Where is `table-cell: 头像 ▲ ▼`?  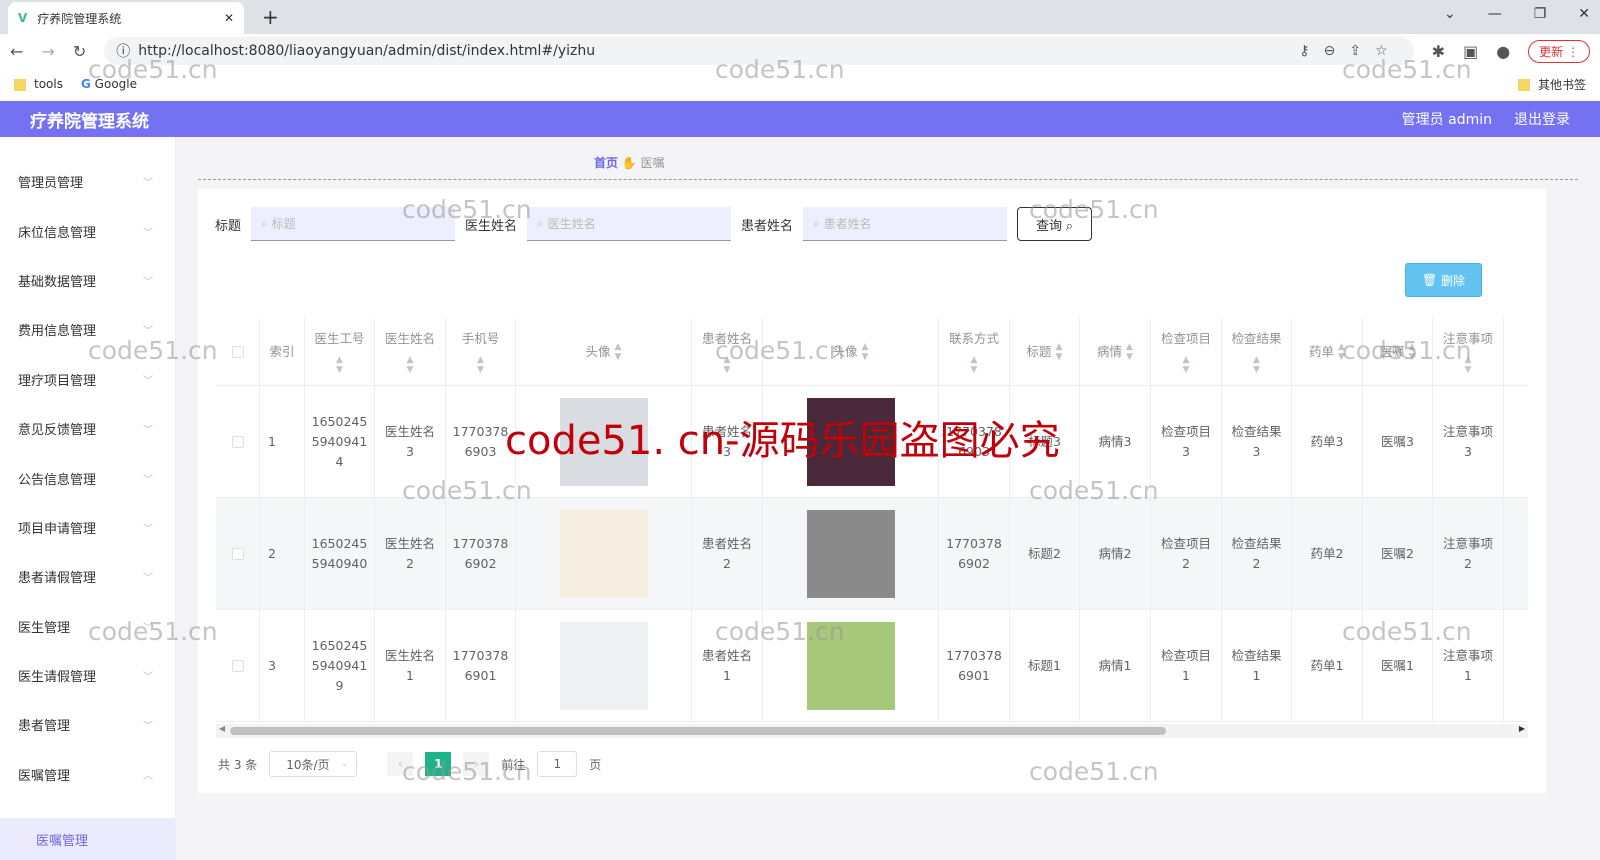
table-cell: 头像 ▲ ▼ is located at coordinates (604, 352).